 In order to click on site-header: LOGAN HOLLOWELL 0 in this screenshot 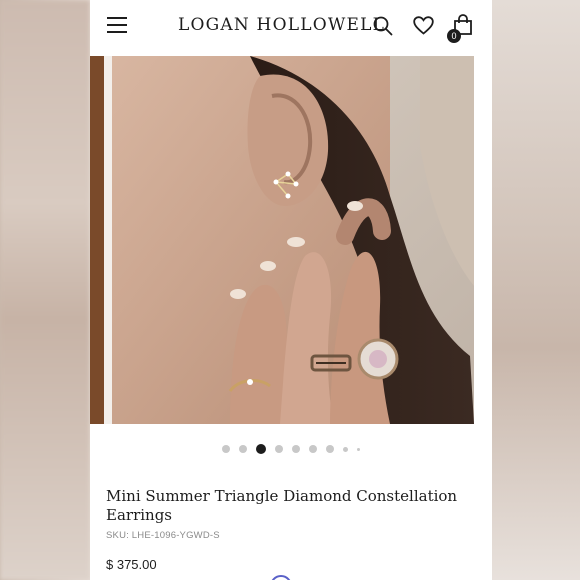, I will do `click(291, 28)`.